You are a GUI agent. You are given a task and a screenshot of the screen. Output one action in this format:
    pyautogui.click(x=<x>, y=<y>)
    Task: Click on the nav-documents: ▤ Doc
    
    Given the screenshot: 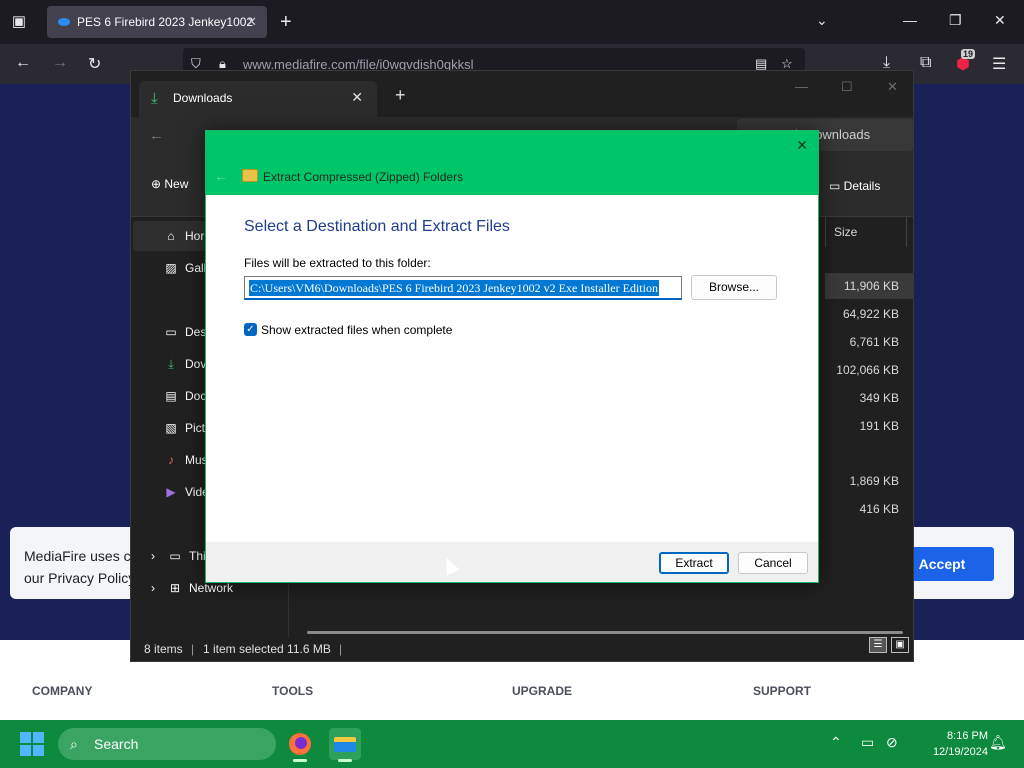 What is the action you would take?
    pyautogui.click(x=184, y=396)
    